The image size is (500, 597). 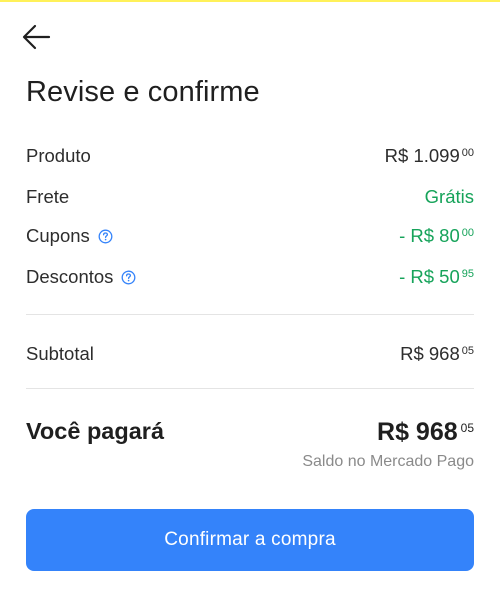 What do you see at coordinates (429, 276) in the screenshot?
I see `discounts-amount-value: - R$ 50` at bounding box center [429, 276].